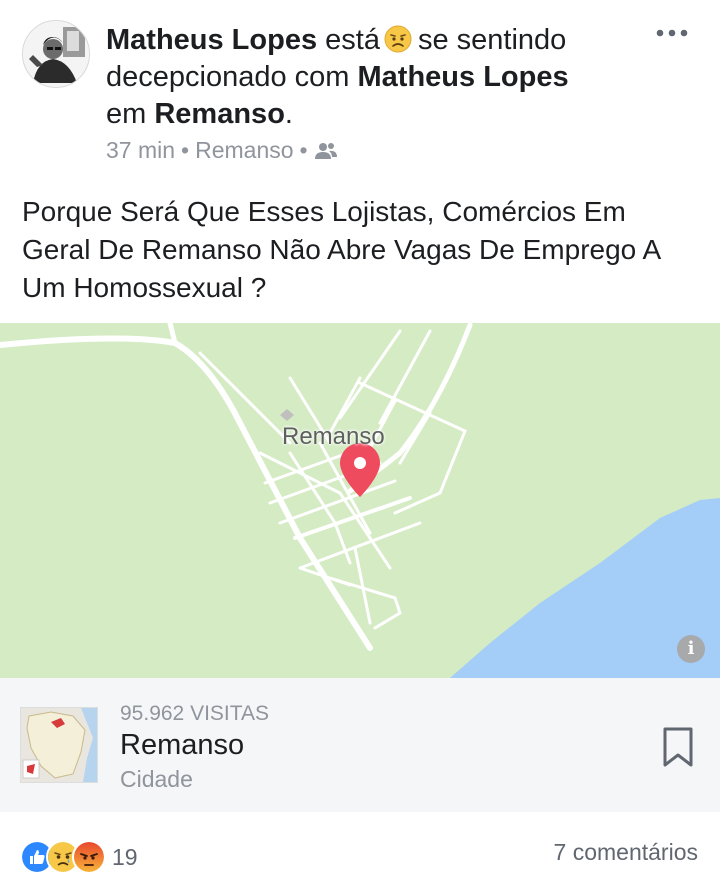 The image size is (720, 884). Describe the element at coordinates (219, 114) in the screenshot. I see `location-link: Remanso` at that location.